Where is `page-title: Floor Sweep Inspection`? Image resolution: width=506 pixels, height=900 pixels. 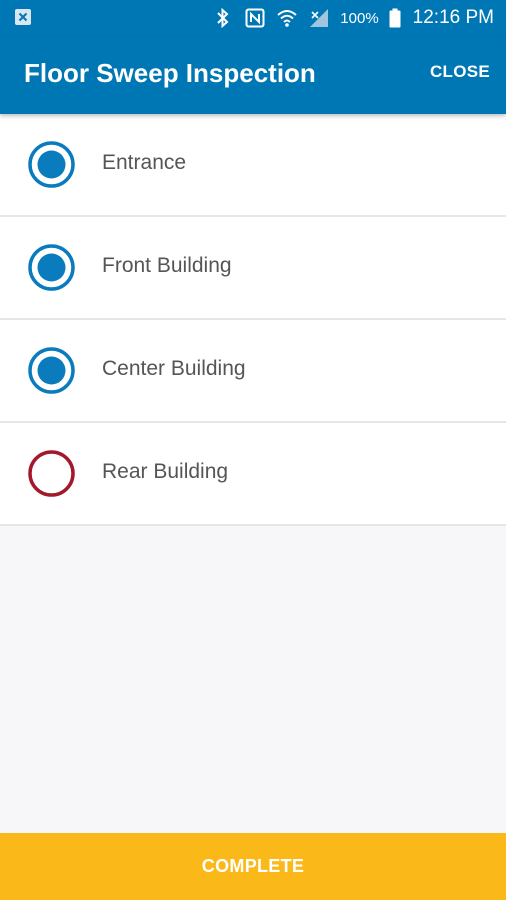 page-title: Floor Sweep Inspection is located at coordinates (170, 73).